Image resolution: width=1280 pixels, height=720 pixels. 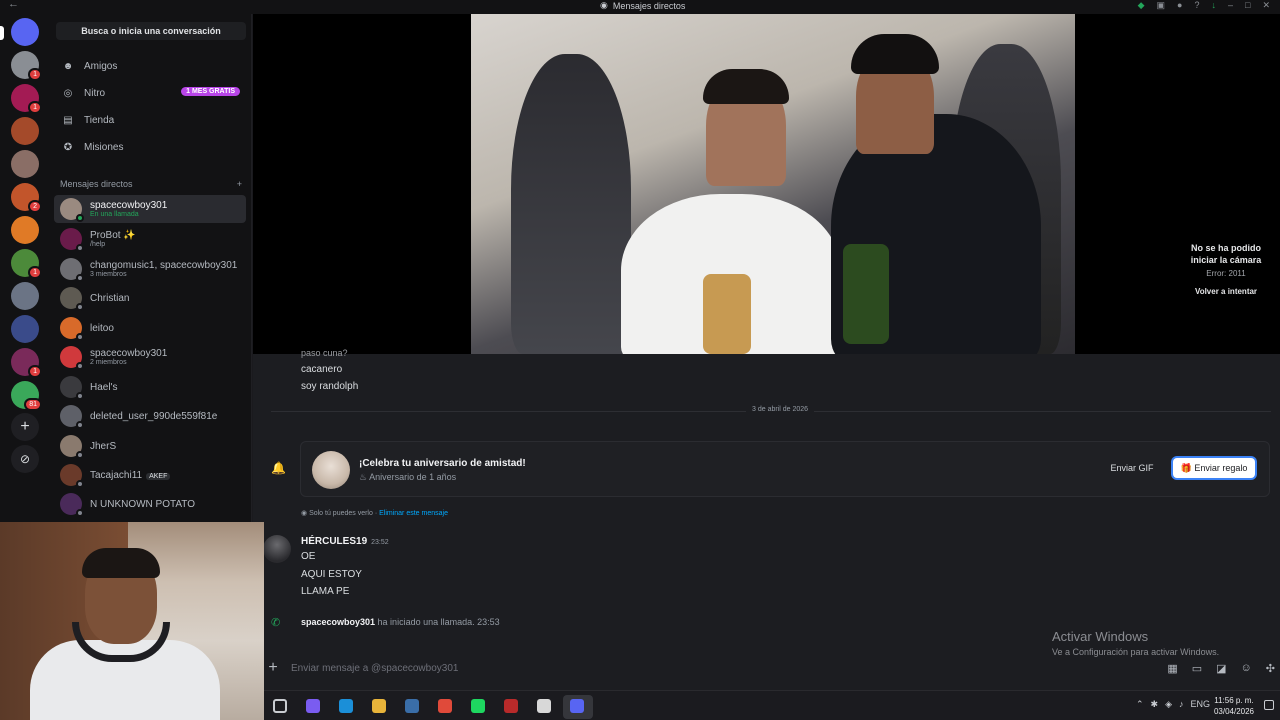 I want to click on nav-friends: ☻ Amigos, so click(x=152, y=66).